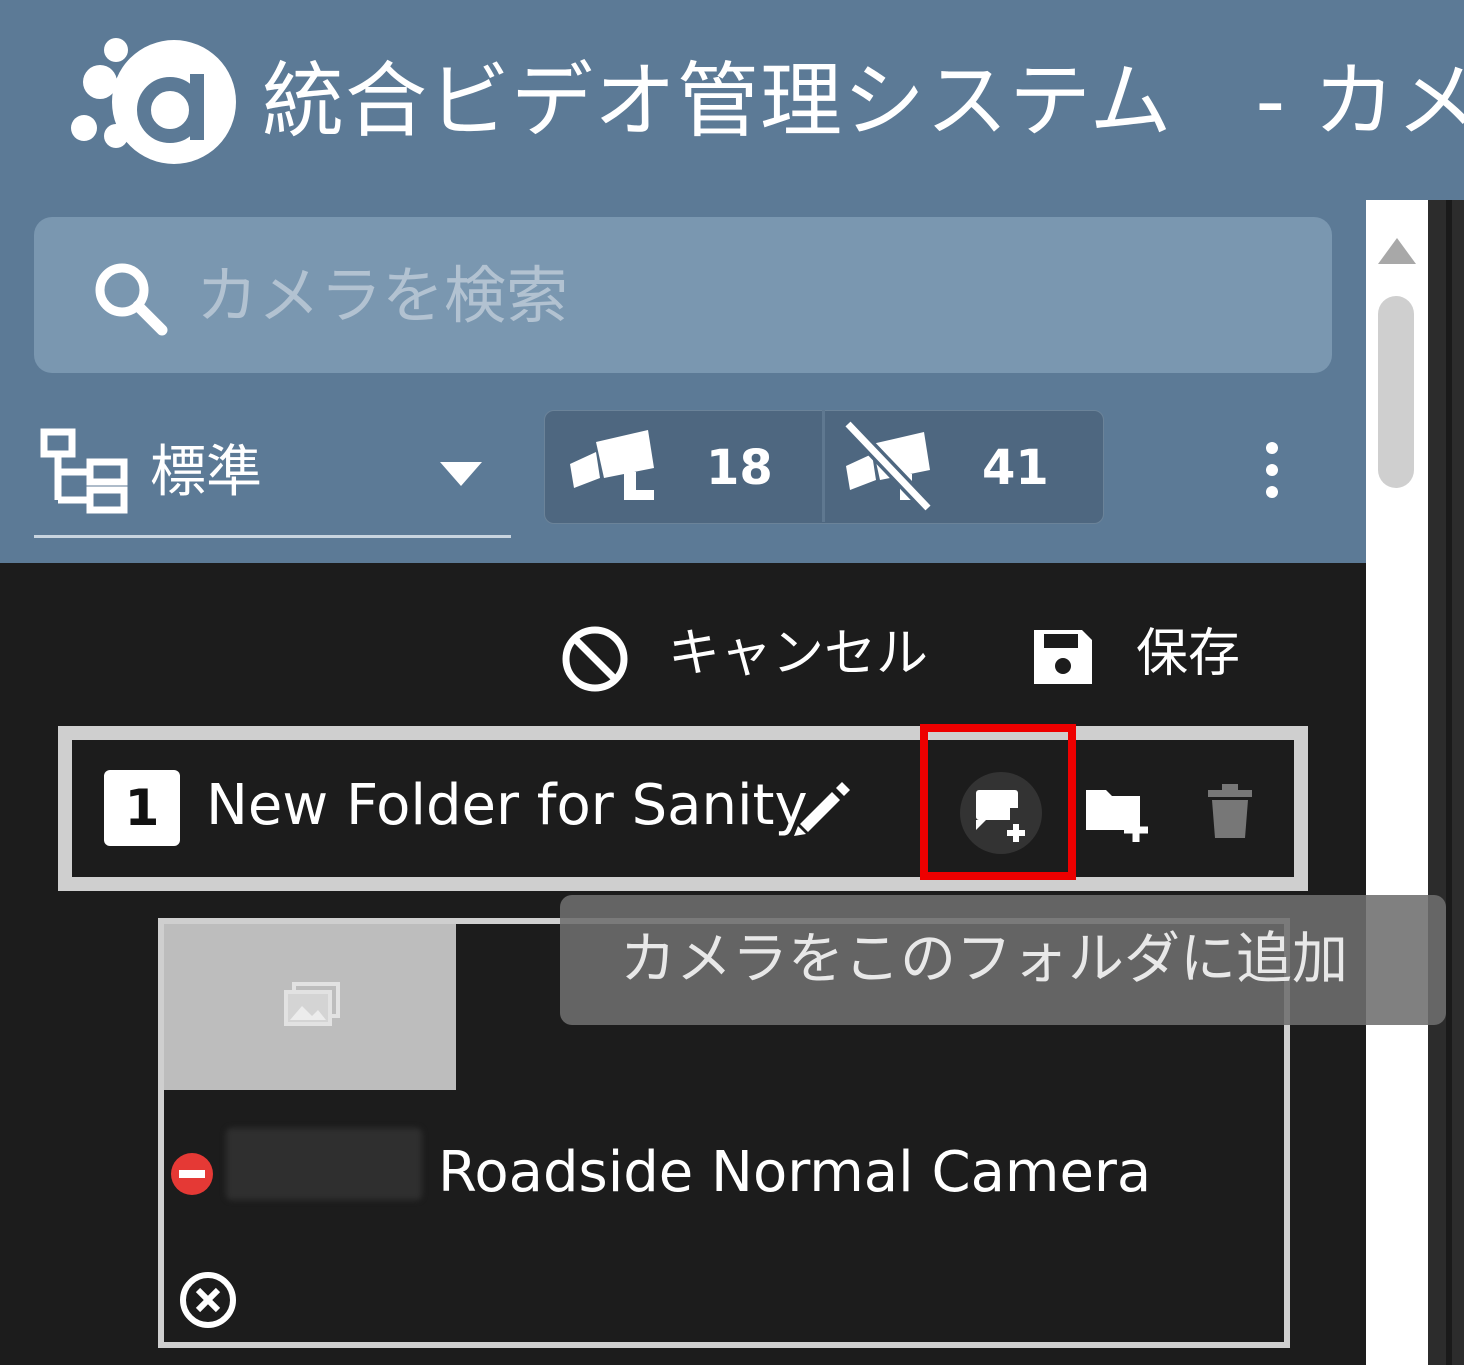 This screenshot has width=1464, height=1365. I want to click on save-button: 保存, so click(1188, 654).